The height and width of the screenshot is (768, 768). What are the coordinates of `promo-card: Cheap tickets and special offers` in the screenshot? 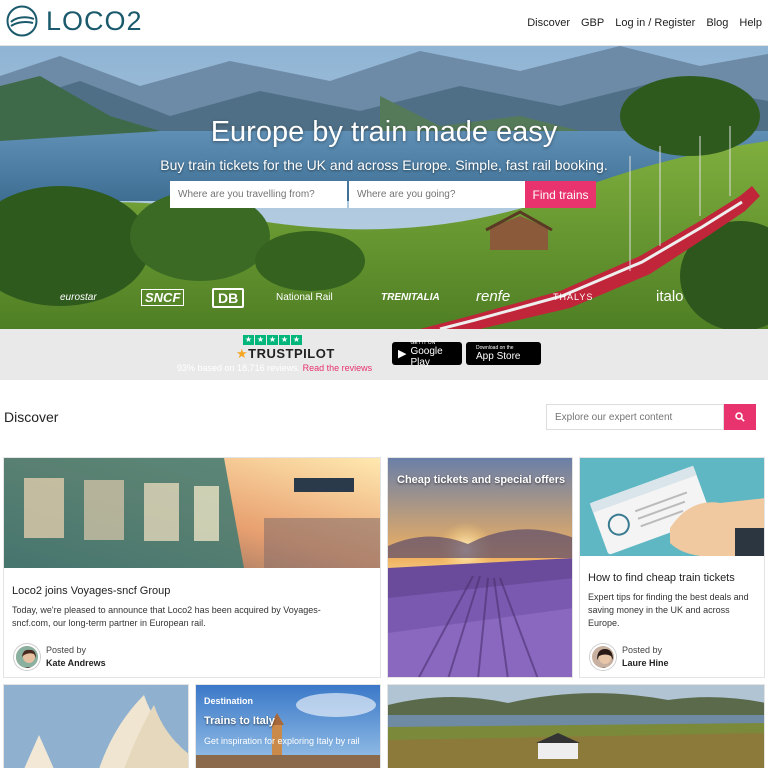 It's located at (480, 567).